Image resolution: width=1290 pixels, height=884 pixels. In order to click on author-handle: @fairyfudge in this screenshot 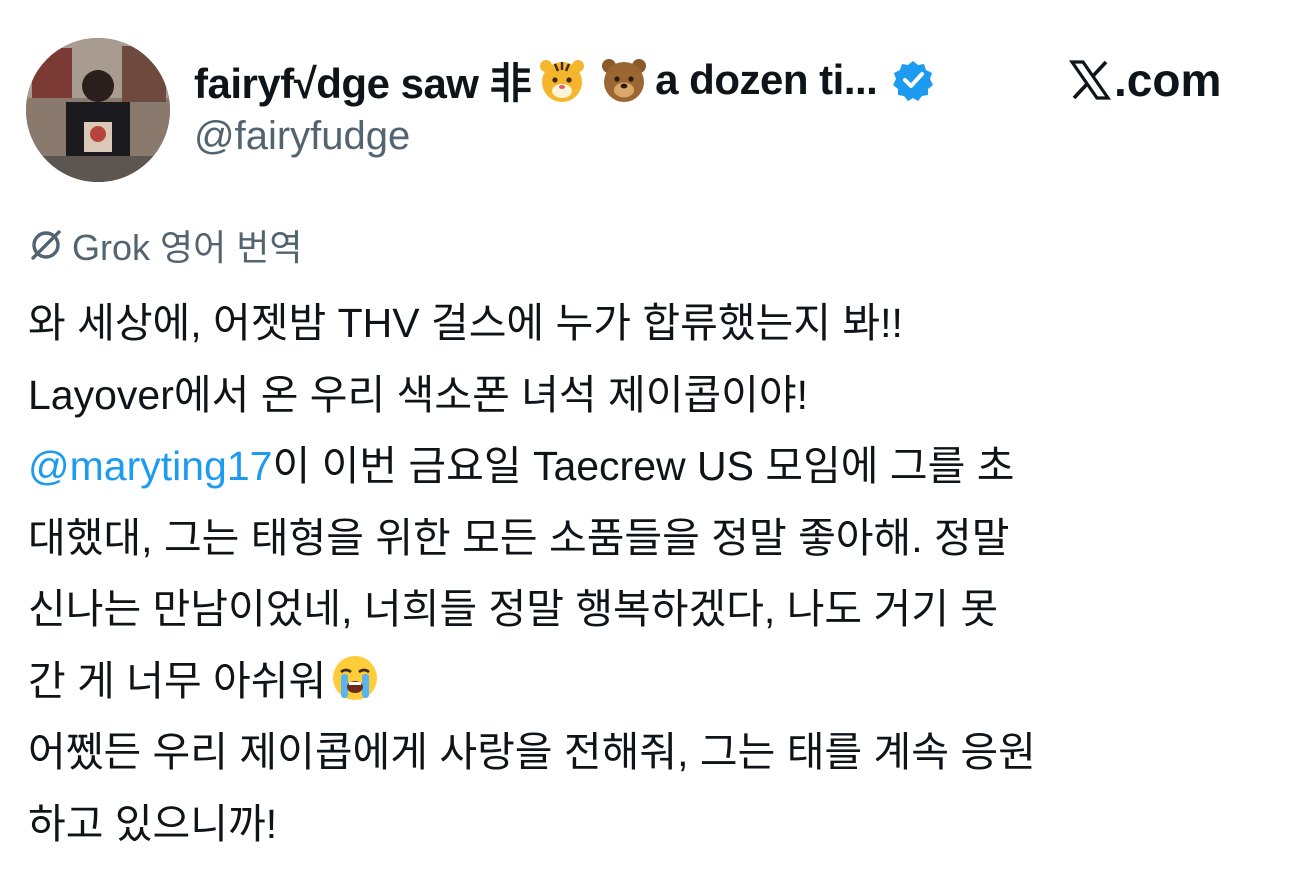, I will do `click(302, 136)`.